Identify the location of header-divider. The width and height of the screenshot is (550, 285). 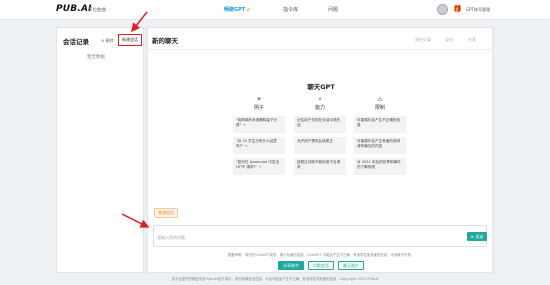
(321, 49).